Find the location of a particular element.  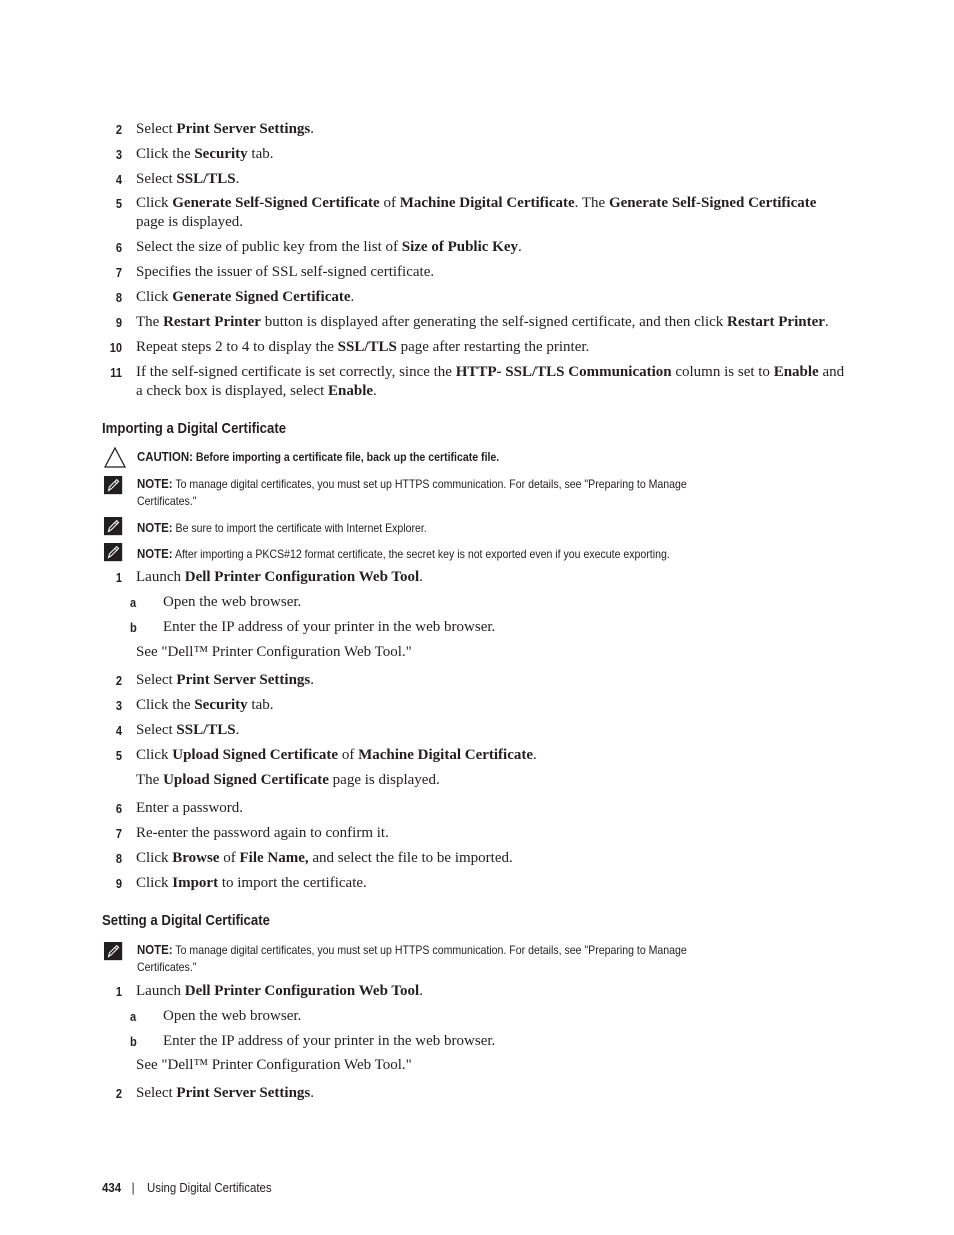

step-number: 7 is located at coordinates (118, 272).